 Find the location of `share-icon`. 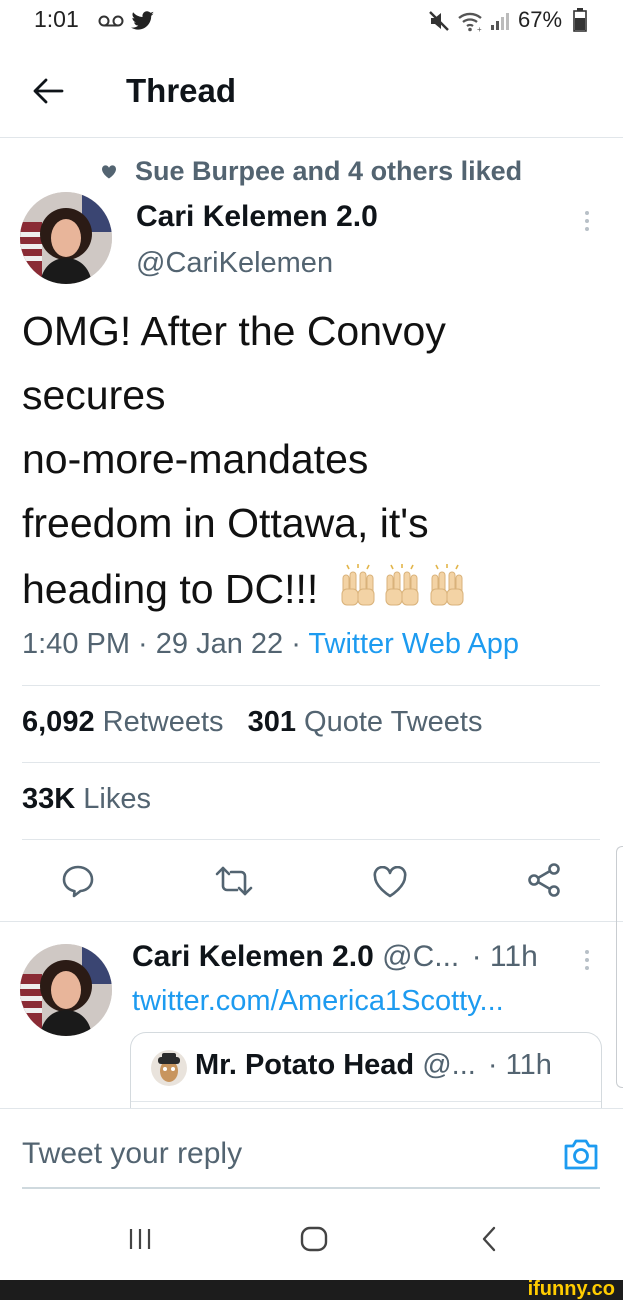

share-icon is located at coordinates (544, 880).